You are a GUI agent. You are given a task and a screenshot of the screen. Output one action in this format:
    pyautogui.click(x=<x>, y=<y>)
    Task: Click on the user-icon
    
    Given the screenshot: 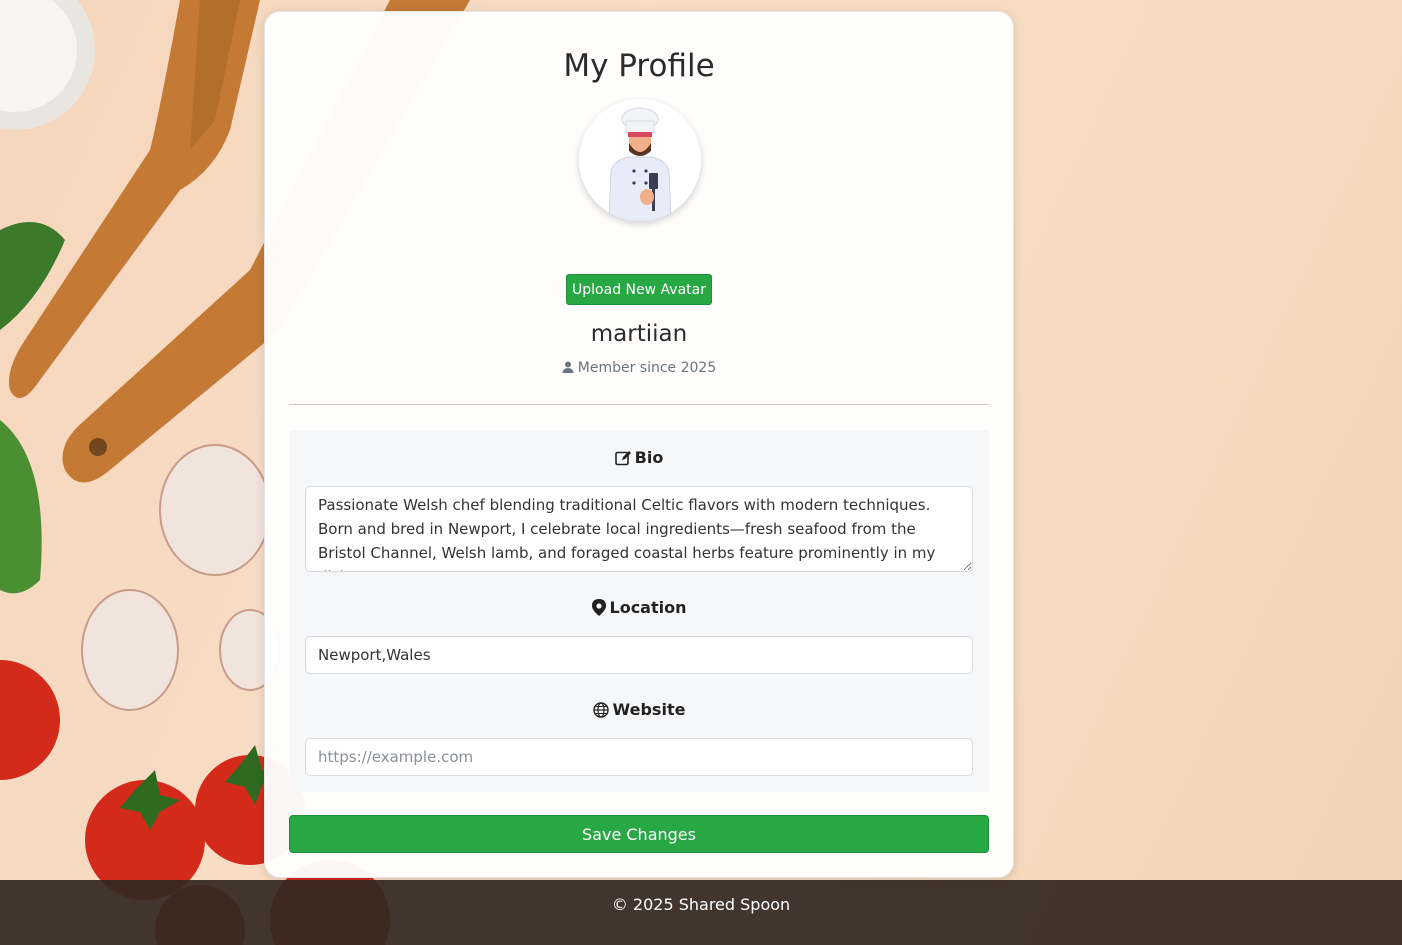 What is the action you would take?
    pyautogui.click(x=568, y=369)
    